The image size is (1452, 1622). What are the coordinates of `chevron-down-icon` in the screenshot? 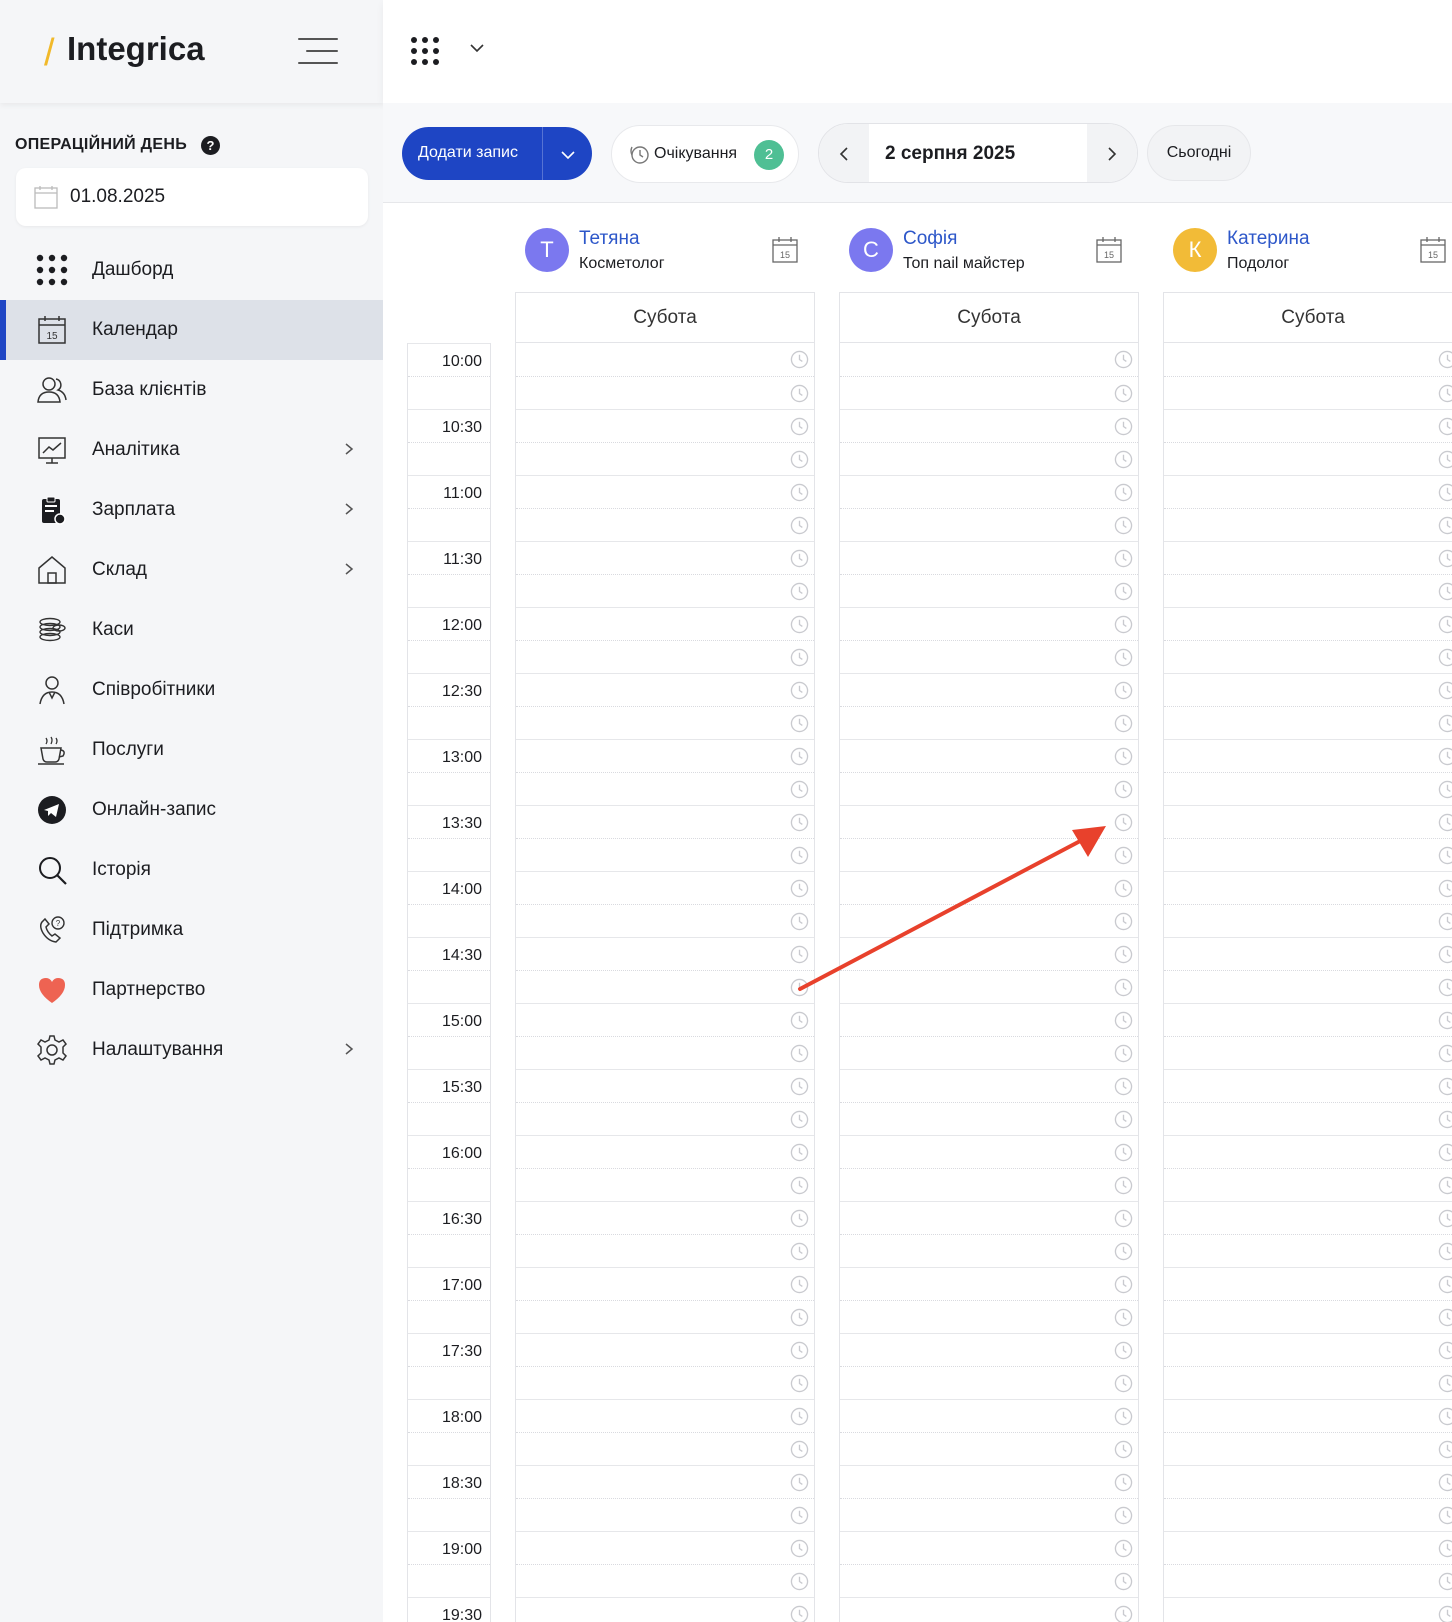 It's located at (568, 155).